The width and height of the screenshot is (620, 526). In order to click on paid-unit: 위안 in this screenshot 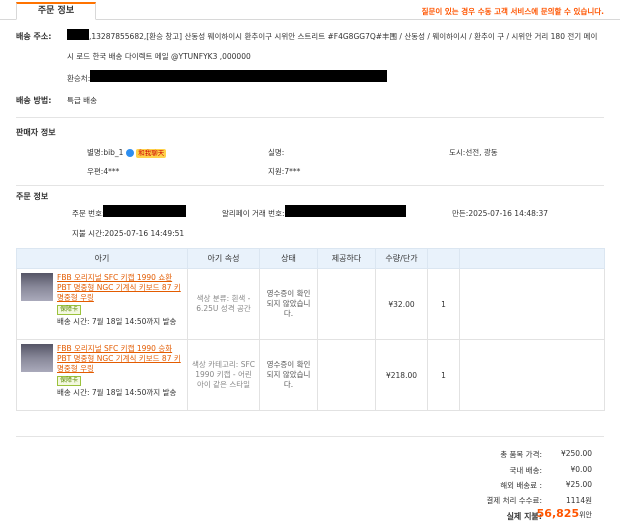, I will do `click(585, 515)`.